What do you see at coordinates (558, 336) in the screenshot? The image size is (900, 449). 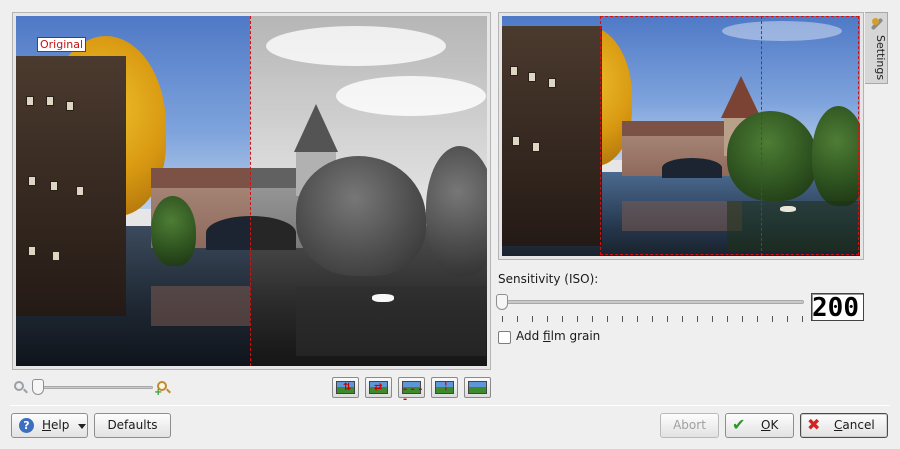 I see `film-grain-label: Add film grain` at bounding box center [558, 336].